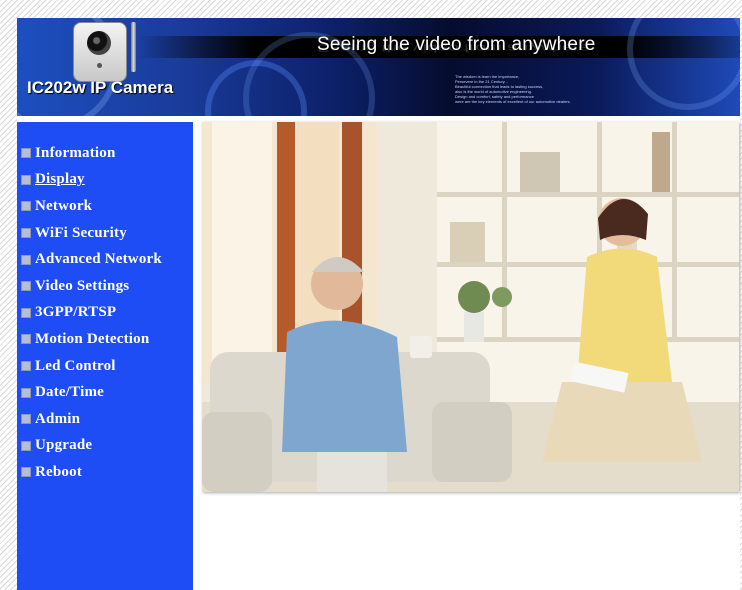 This screenshot has width=742, height=590. I want to click on sidebar-item-label: WiFi Security, so click(81, 232).